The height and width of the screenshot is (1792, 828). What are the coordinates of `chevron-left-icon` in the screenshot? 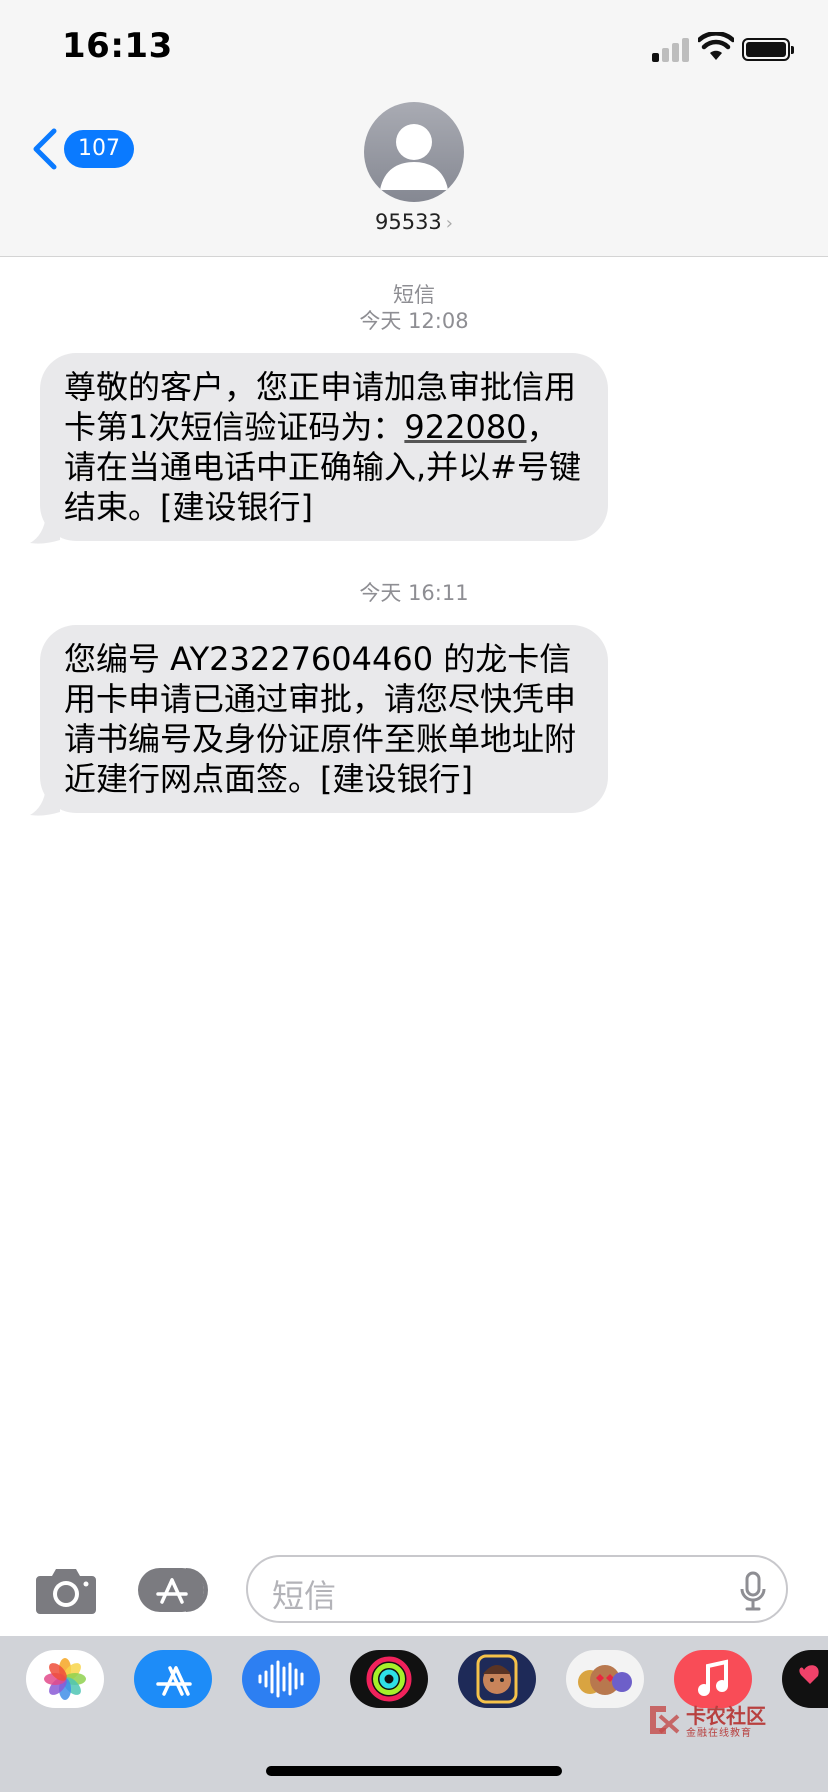 It's located at (45, 149).